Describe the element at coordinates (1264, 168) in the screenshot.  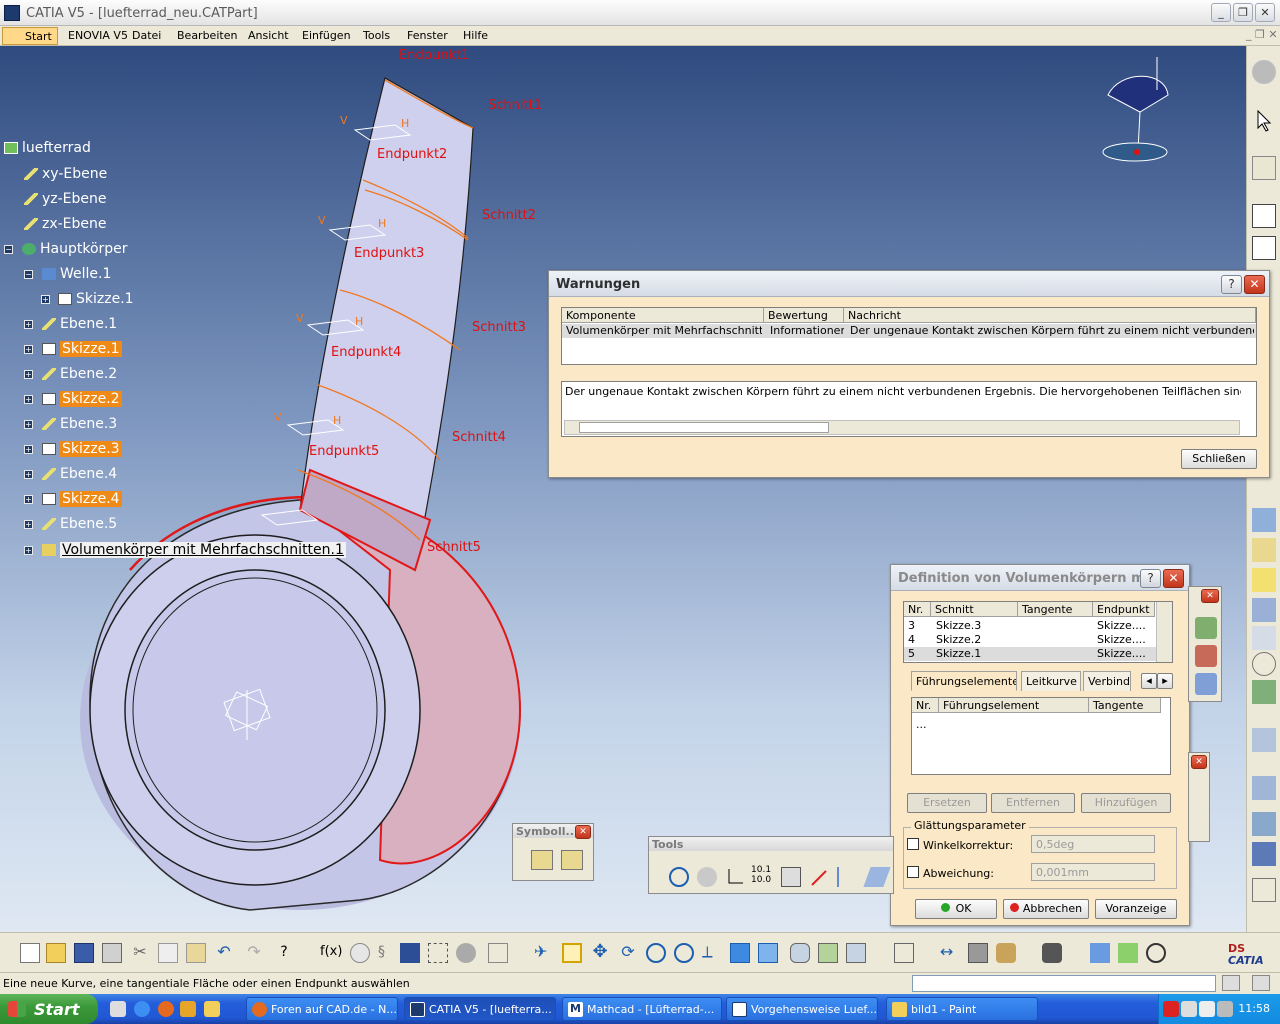
I see `sketcher-icon` at that location.